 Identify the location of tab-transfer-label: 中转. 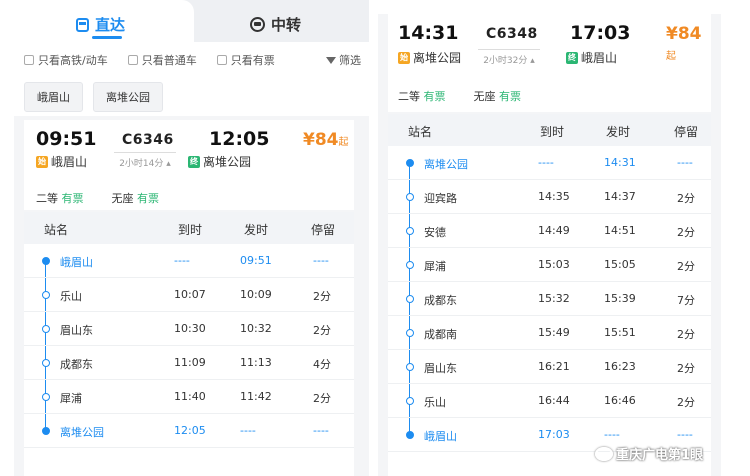
(286, 25).